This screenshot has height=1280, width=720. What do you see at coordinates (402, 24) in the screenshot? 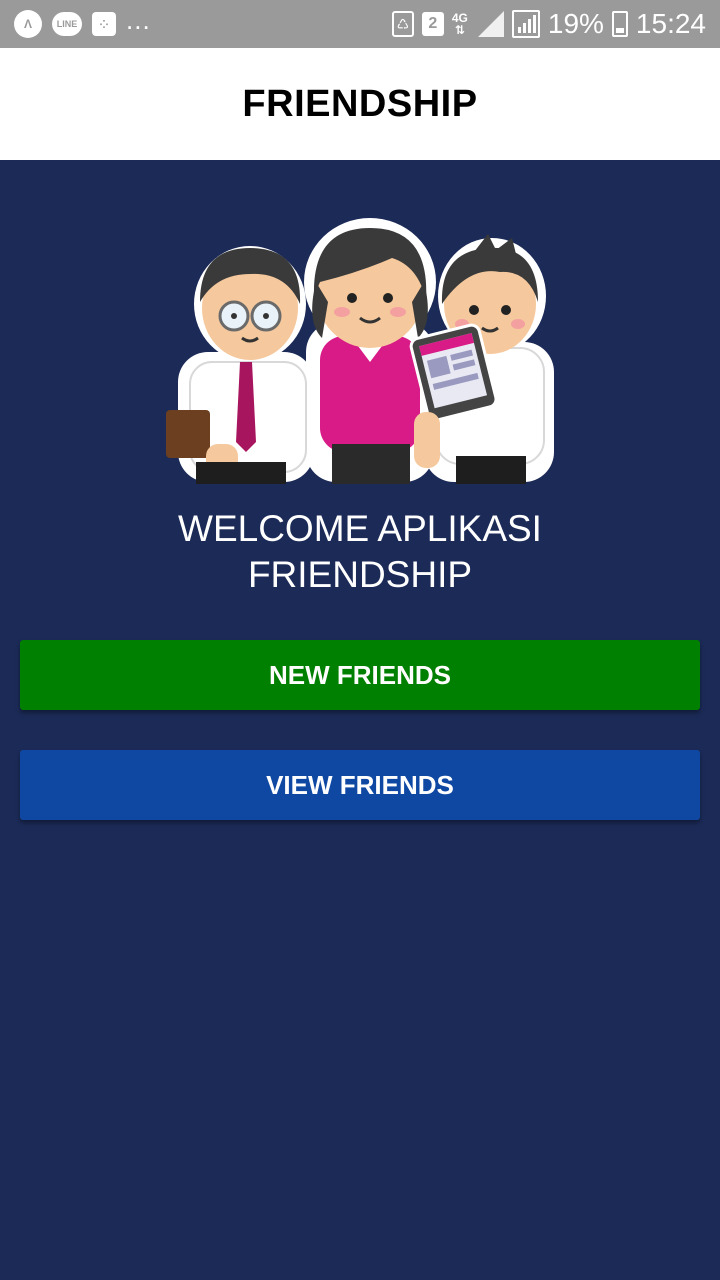
I see `data-saver-icon: ♺` at bounding box center [402, 24].